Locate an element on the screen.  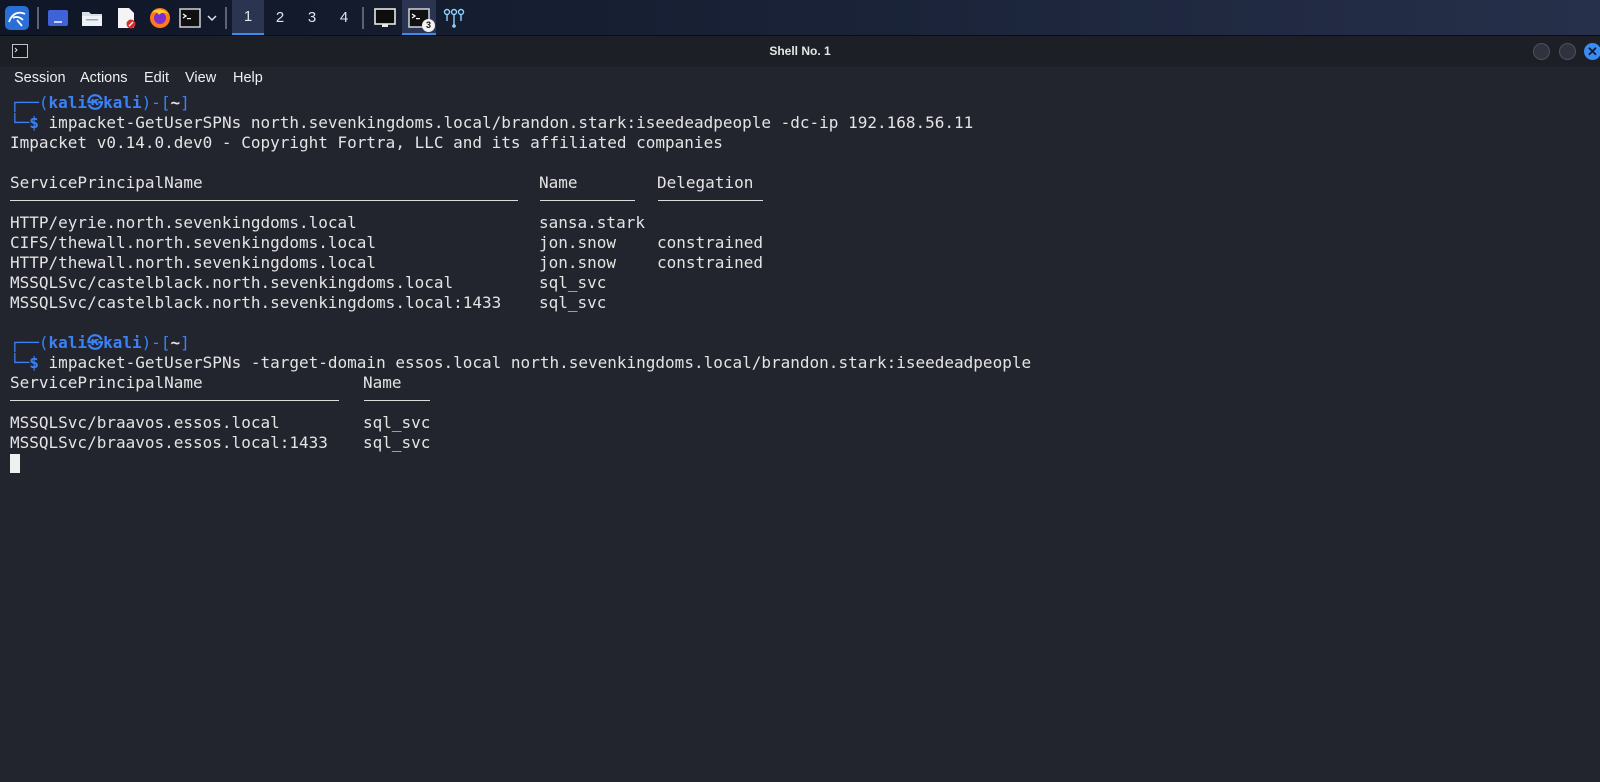
terminal-app-icon: 3 is located at coordinates (420, 18).